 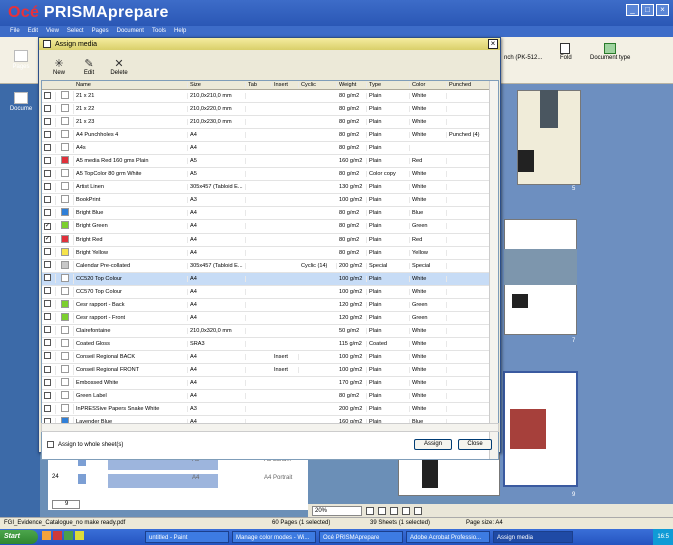 What do you see at coordinates (21, 102) in the screenshot?
I see `document-button: Docume` at bounding box center [21, 102].